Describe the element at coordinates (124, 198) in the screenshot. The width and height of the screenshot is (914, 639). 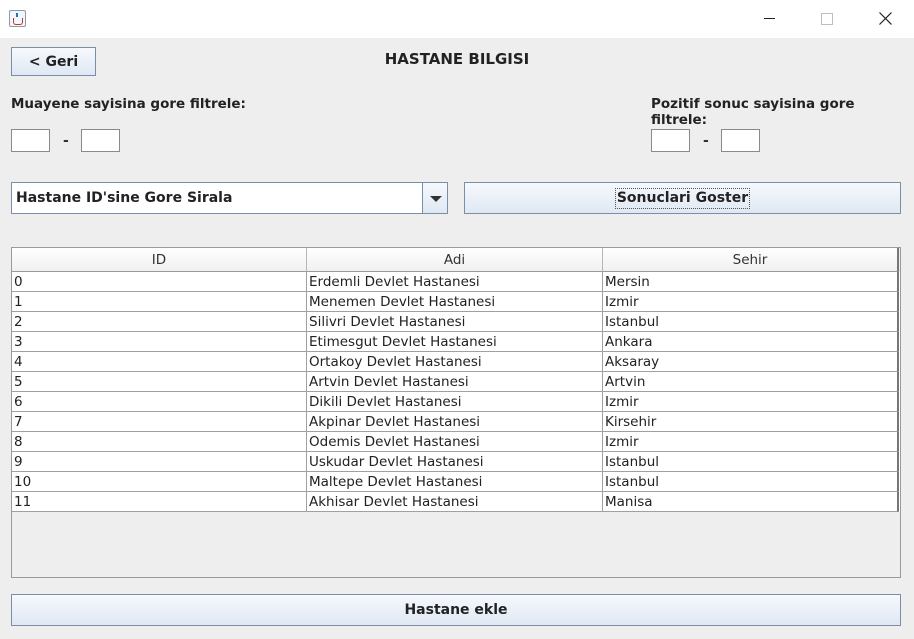
I see `sort-select-value: Hastane ID'sine Gore Sirala` at that location.